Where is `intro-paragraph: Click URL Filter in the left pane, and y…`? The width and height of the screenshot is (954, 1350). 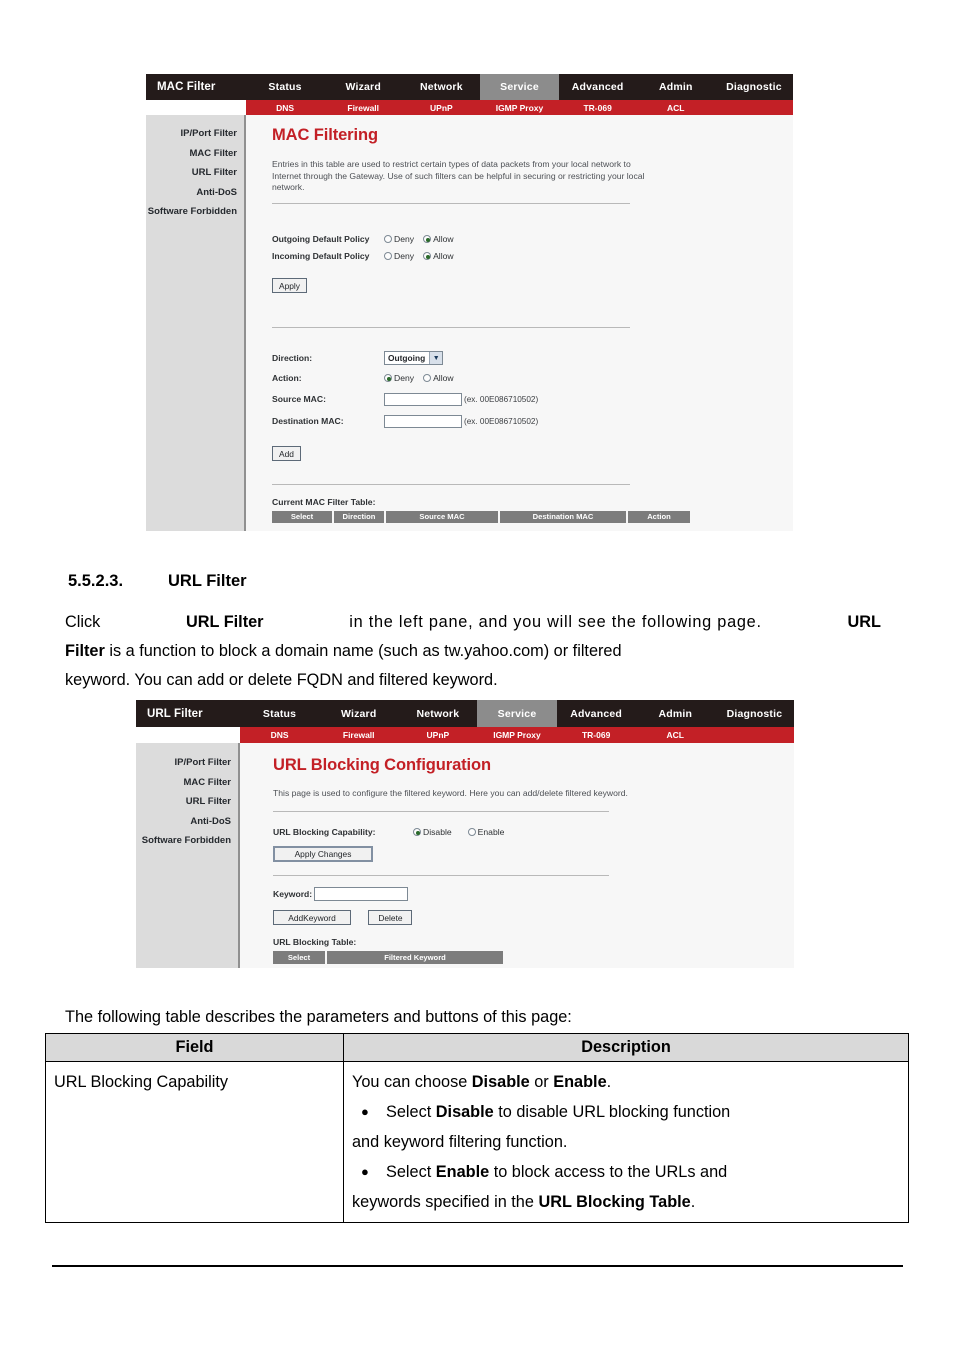 intro-paragraph: Click URL Filter in the left pane, and y… is located at coordinates (473, 651).